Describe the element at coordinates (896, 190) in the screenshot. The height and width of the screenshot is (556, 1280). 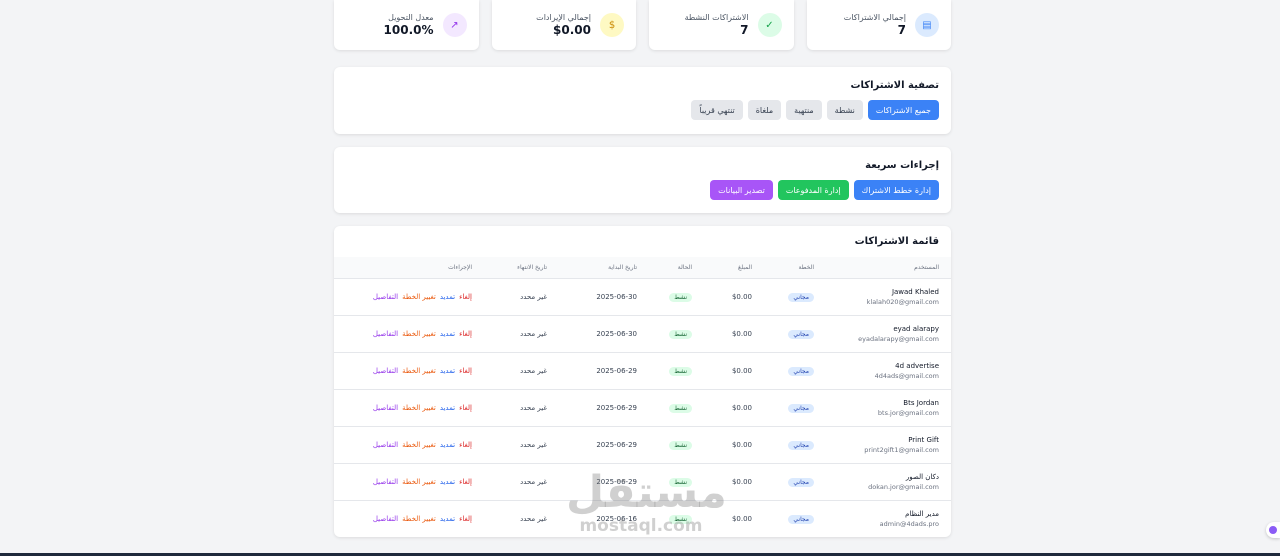
I see `manage-plans-button: إدارة خطط الاشتراك` at that location.